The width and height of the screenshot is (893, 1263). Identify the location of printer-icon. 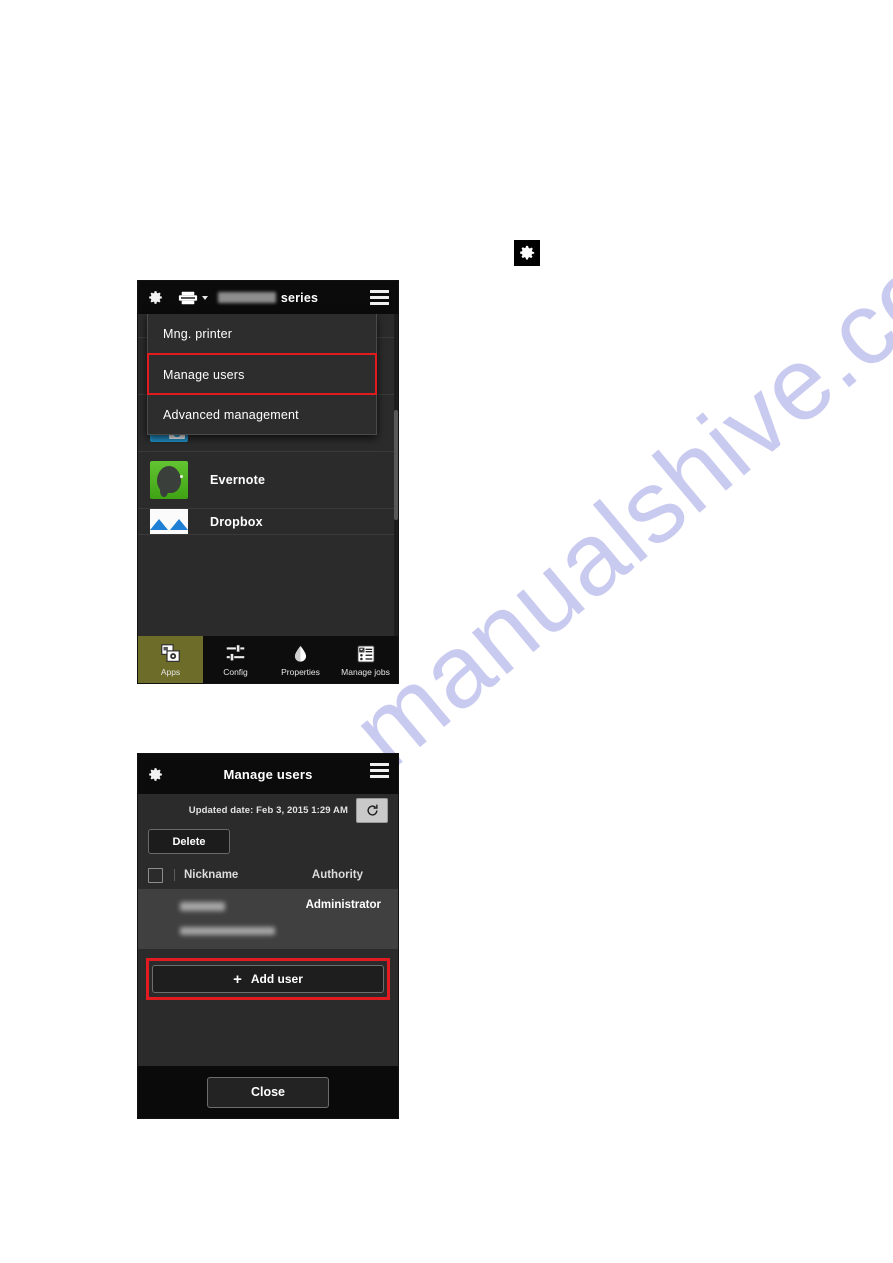
(188, 298).